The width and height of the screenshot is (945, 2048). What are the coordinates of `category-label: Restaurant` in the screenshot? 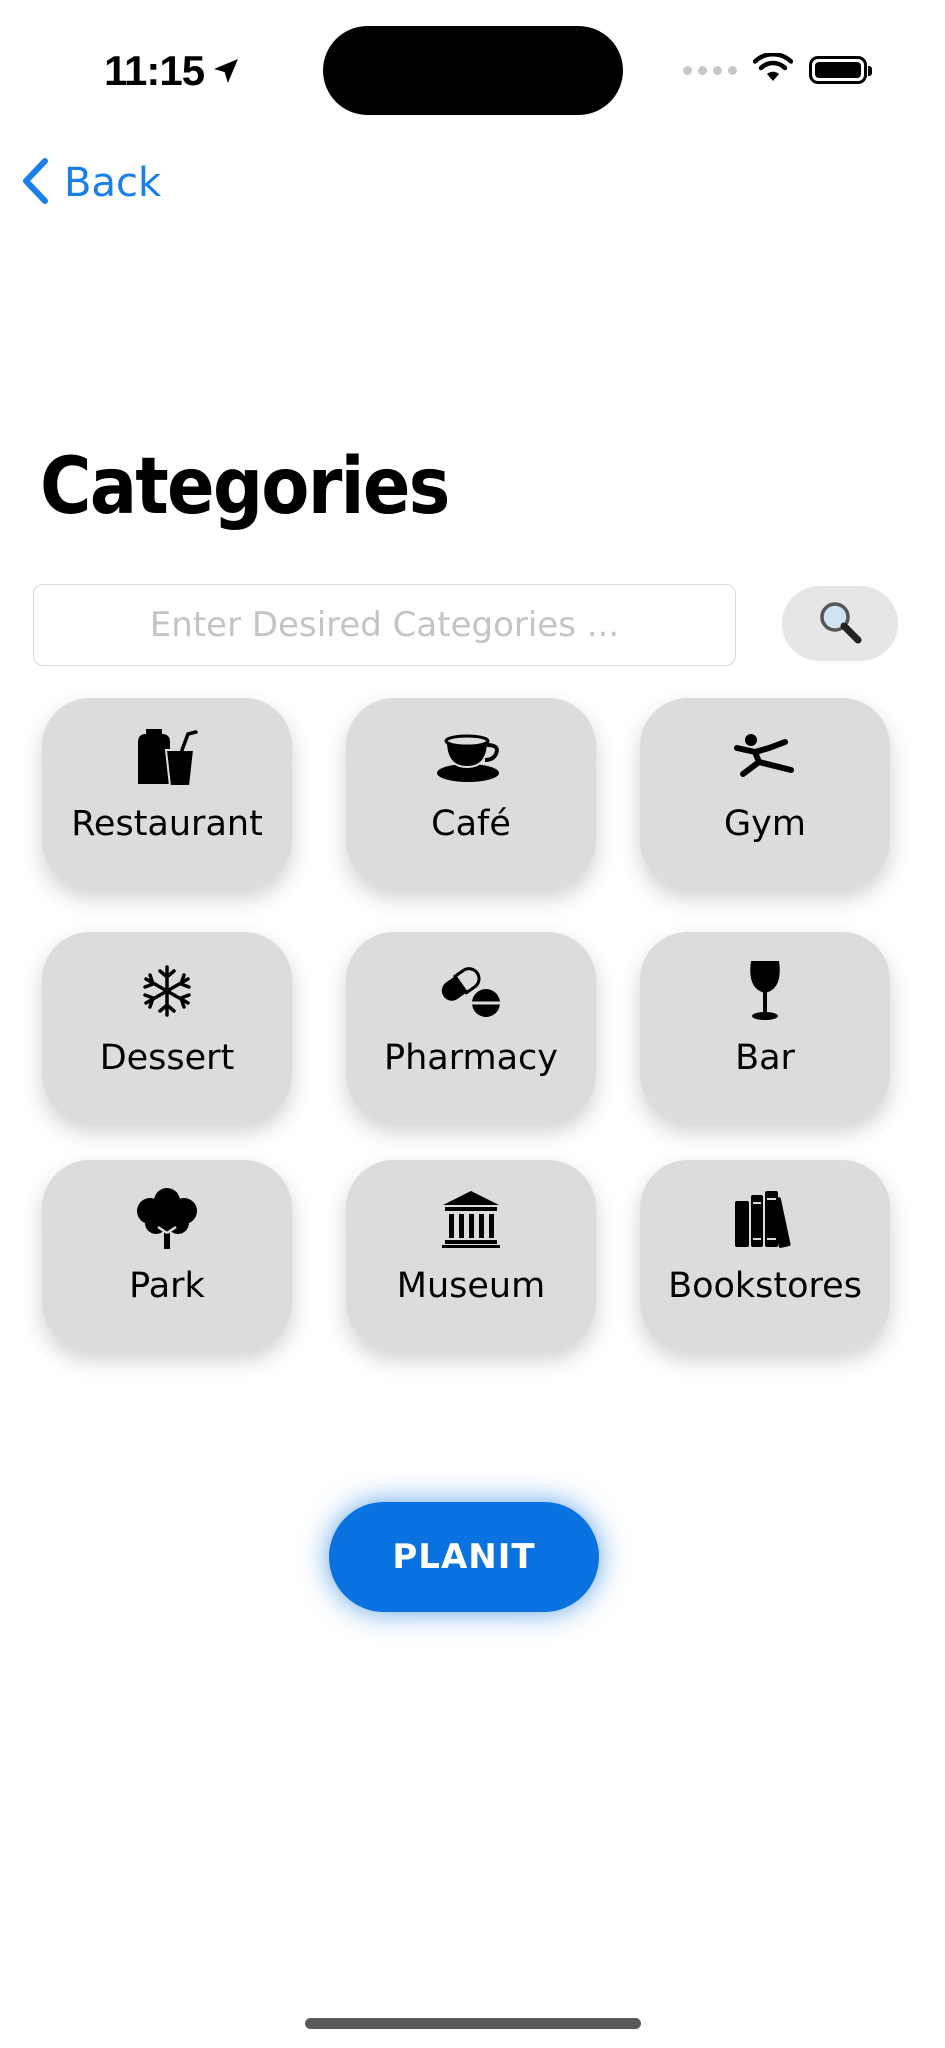 It's located at (167, 824).